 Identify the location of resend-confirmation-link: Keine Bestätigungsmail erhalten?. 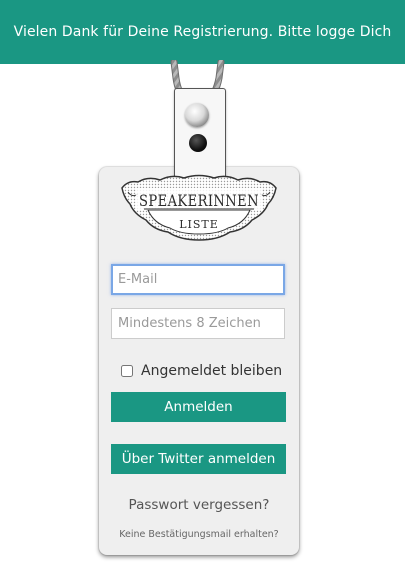
(199, 534).